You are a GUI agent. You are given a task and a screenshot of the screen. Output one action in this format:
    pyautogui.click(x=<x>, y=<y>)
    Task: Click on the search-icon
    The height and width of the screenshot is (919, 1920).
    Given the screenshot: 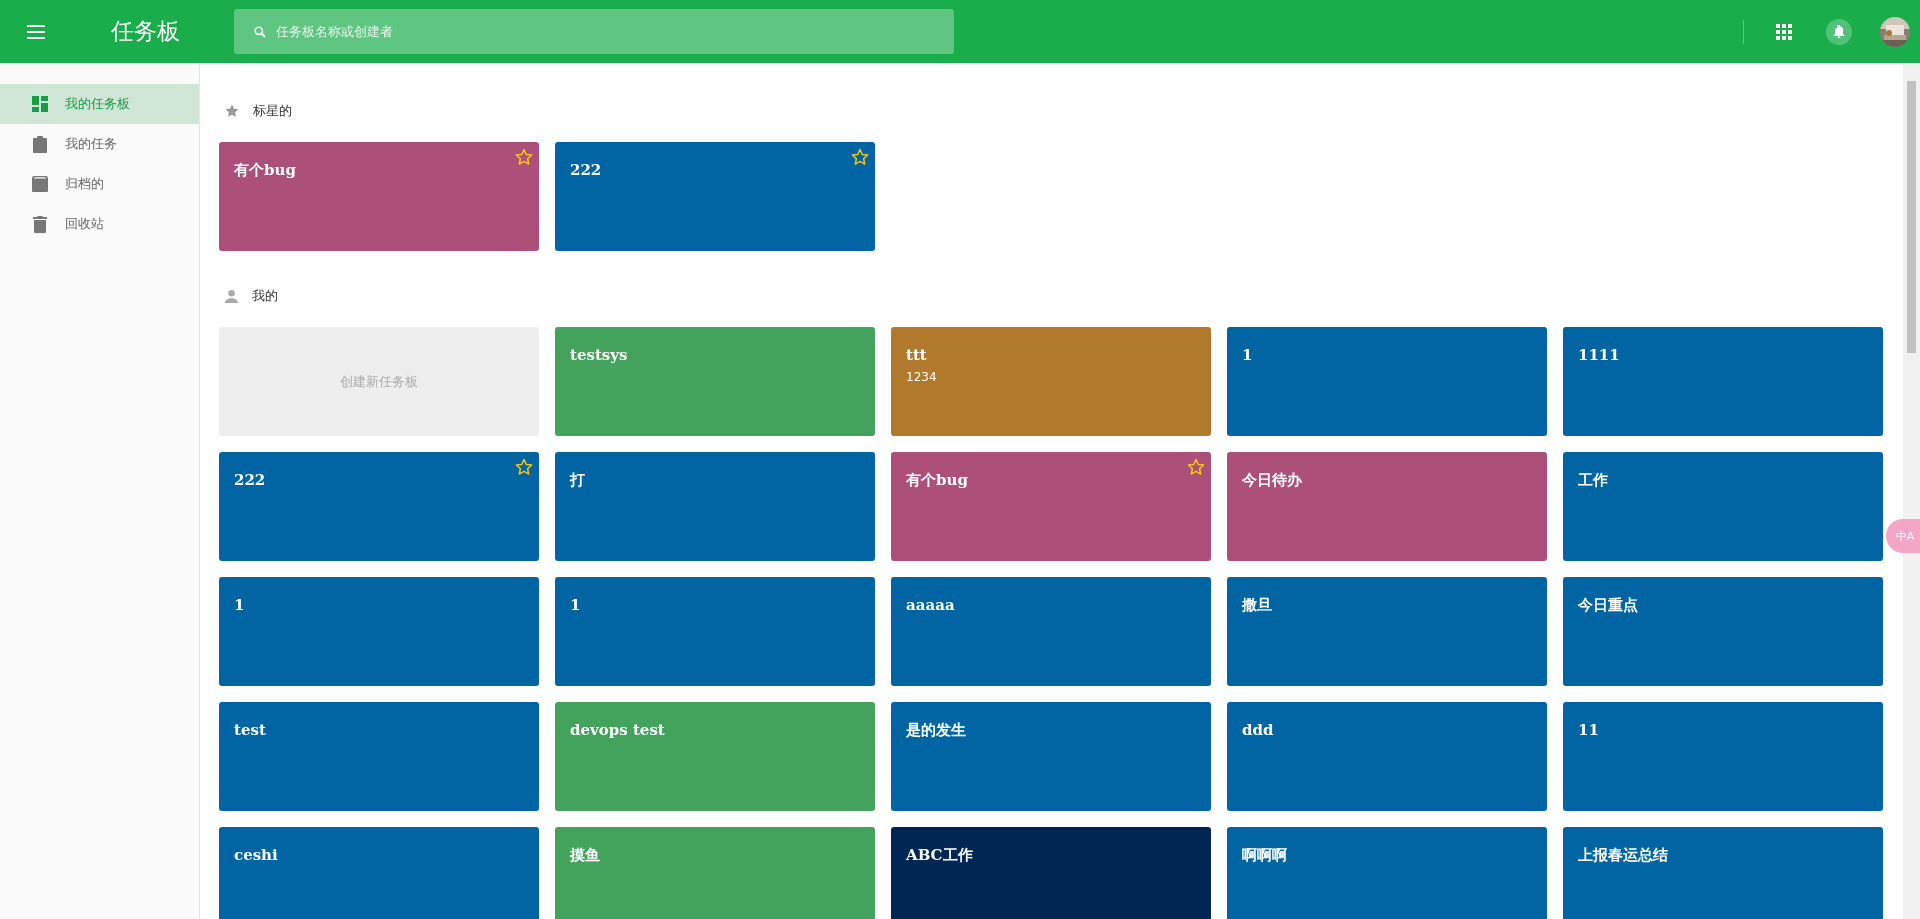 What is the action you would take?
    pyautogui.click(x=260, y=32)
    